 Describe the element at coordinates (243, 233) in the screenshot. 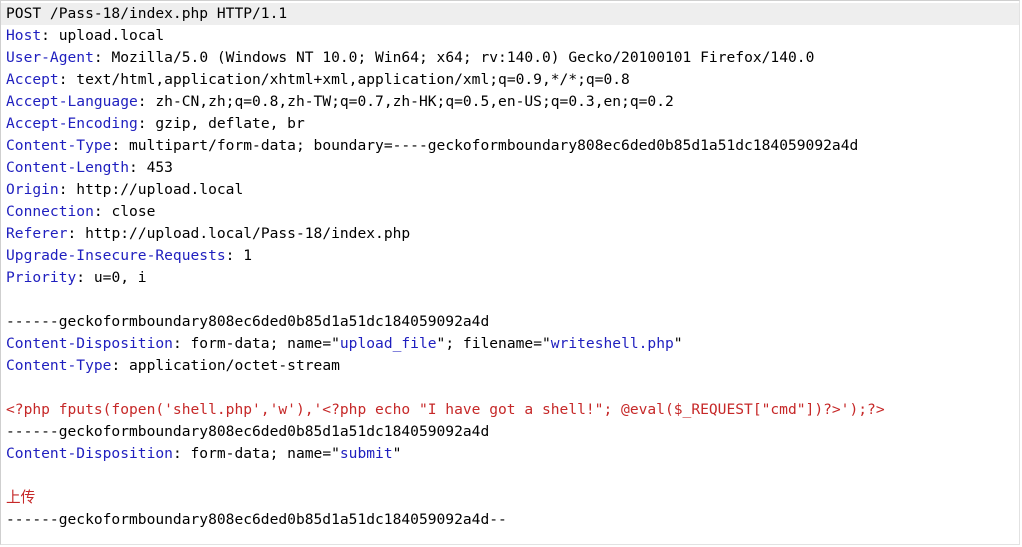

I see `header-value: http://upload.local/Pass-18/index.php` at that location.